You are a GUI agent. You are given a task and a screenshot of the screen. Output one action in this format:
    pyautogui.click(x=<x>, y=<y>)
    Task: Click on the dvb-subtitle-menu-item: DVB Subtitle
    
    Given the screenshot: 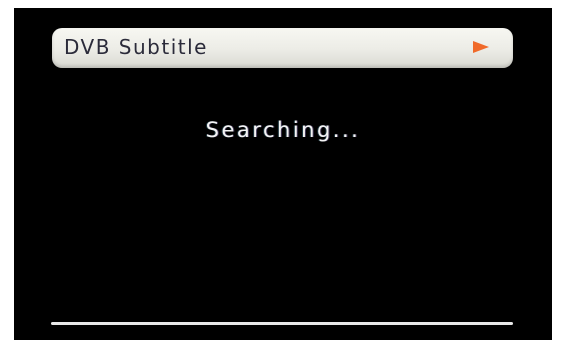 What is the action you would take?
    pyautogui.click(x=282, y=48)
    